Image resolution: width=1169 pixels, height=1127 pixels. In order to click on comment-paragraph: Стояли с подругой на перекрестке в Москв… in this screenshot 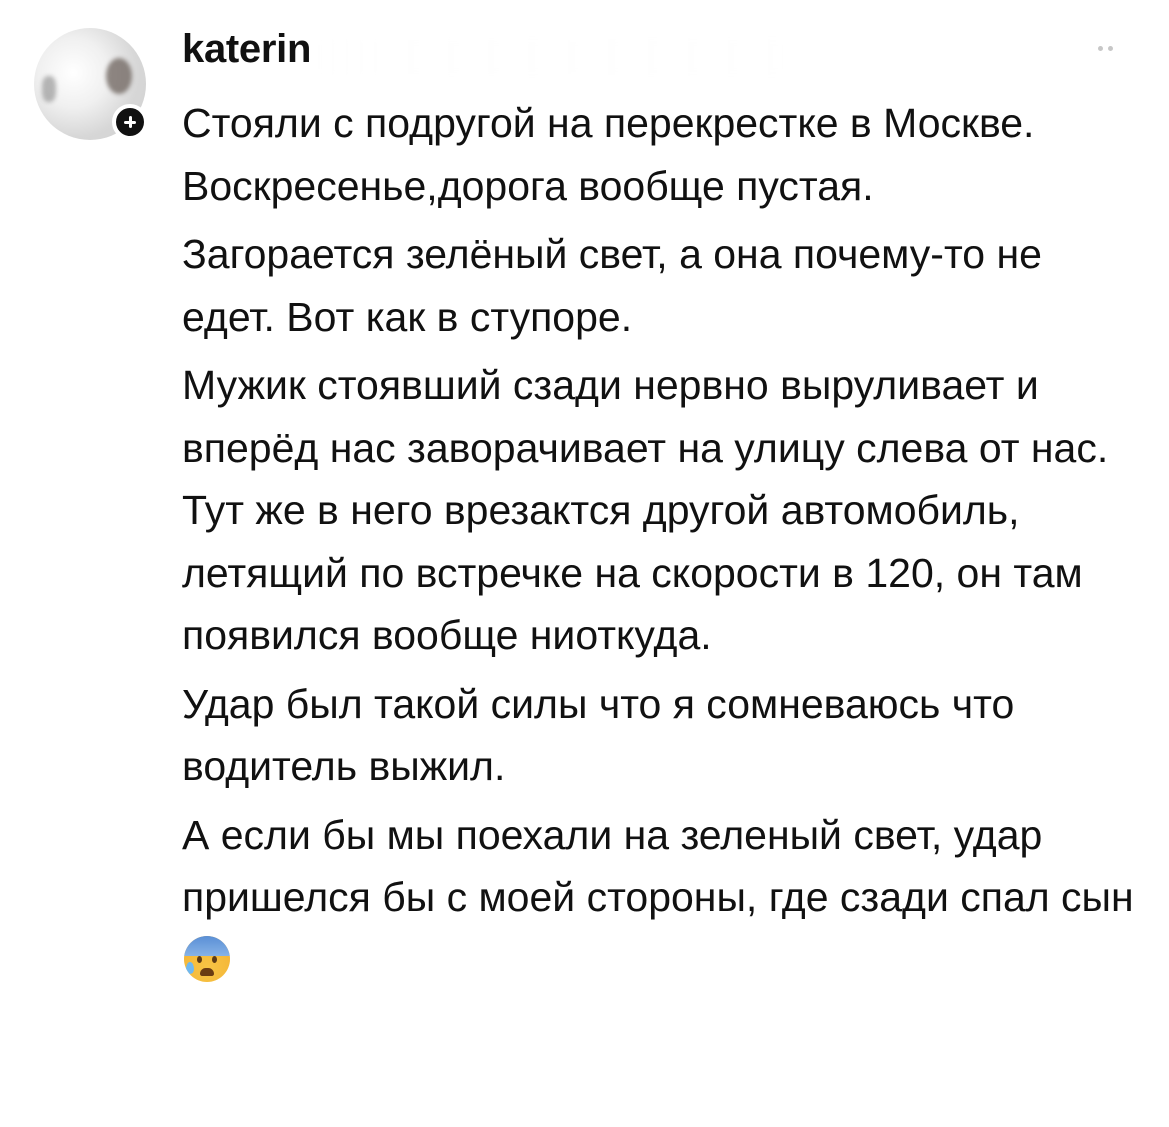, I will do `click(608, 154)`.